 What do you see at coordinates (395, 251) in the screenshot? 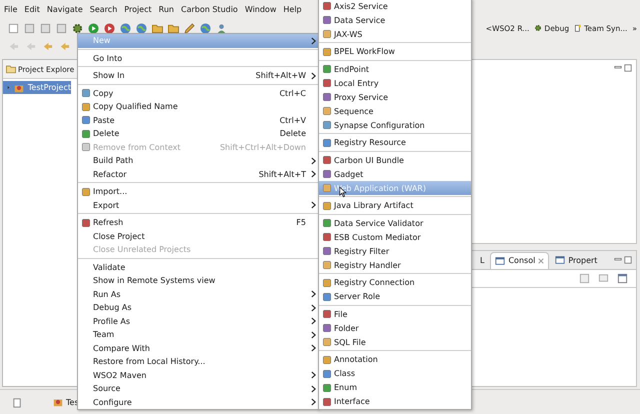
I see `menu-item: Registry Filter` at bounding box center [395, 251].